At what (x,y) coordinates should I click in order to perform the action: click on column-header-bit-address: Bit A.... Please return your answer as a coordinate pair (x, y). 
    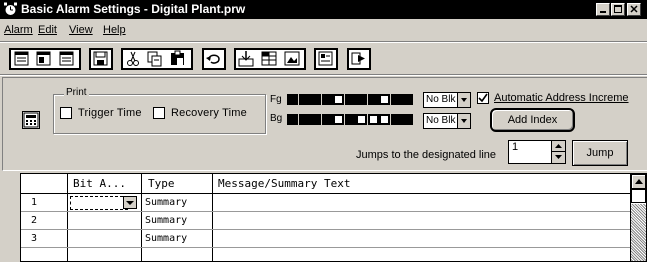
    Looking at the image, I should click on (99, 183).